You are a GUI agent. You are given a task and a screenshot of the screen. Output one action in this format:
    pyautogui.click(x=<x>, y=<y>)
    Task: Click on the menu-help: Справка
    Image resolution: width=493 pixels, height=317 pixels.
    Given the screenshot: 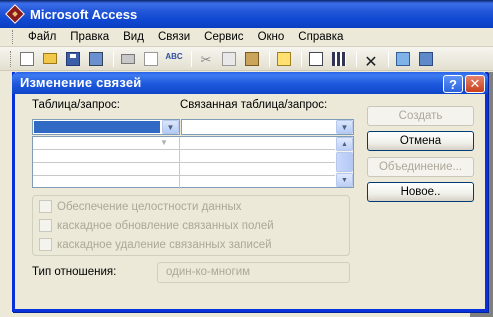 What is the action you would take?
    pyautogui.click(x=320, y=37)
    